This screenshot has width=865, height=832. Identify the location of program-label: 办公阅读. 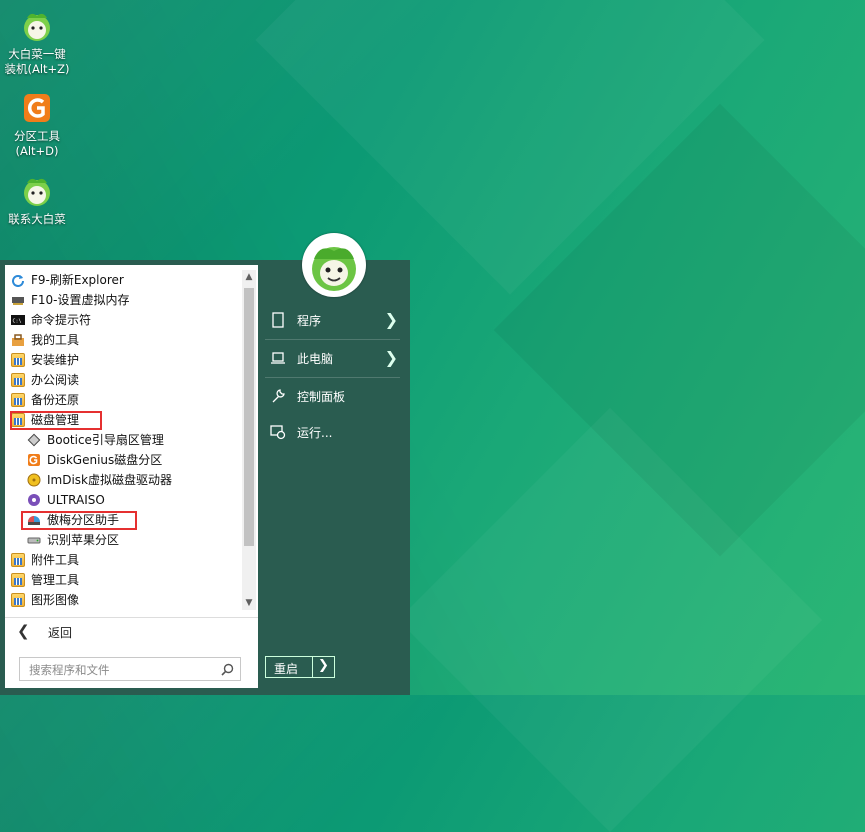
(55, 380).